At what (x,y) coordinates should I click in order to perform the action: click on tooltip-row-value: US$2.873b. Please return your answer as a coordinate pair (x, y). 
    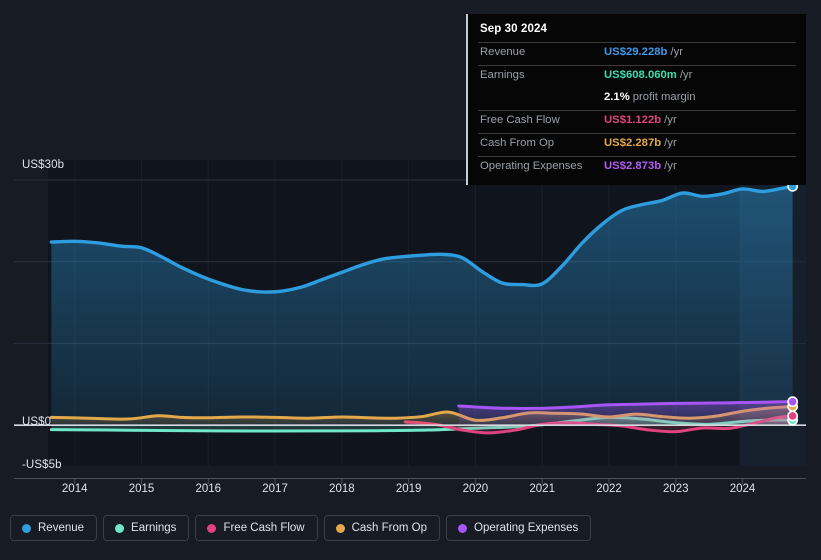
    Looking at the image, I should click on (633, 166).